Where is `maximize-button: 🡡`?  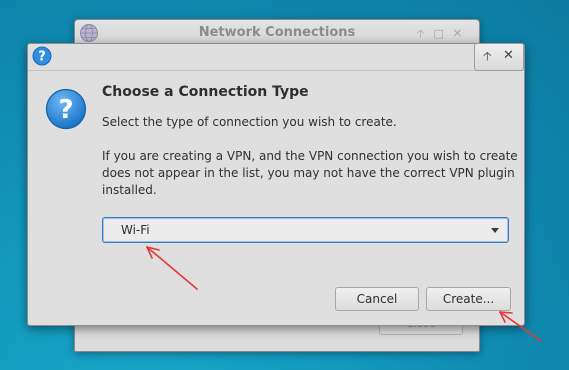 maximize-button: 🡡 is located at coordinates (487, 56).